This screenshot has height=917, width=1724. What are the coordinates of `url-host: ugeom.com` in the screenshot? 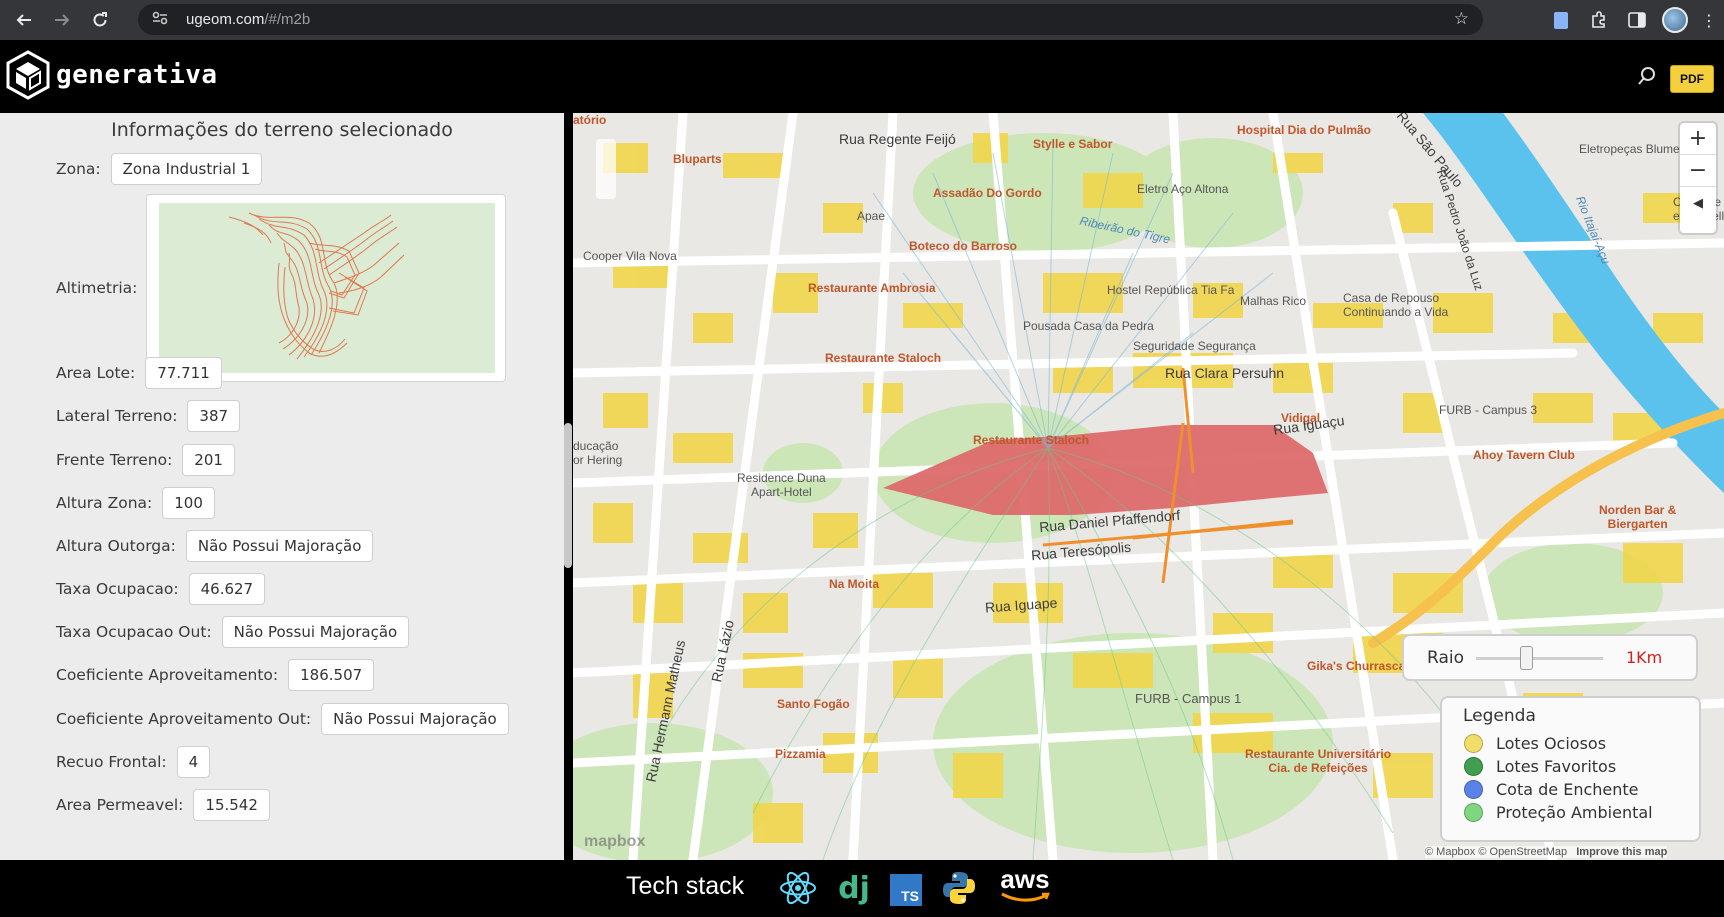 It's located at (225, 19).